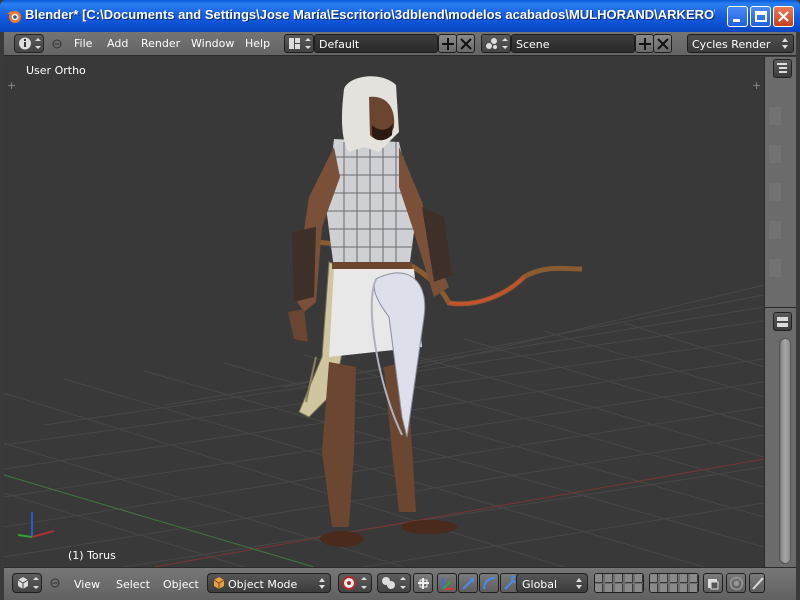 The image size is (800, 600). Describe the element at coordinates (736, 20) in the screenshot. I see `minimize-icon` at that location.